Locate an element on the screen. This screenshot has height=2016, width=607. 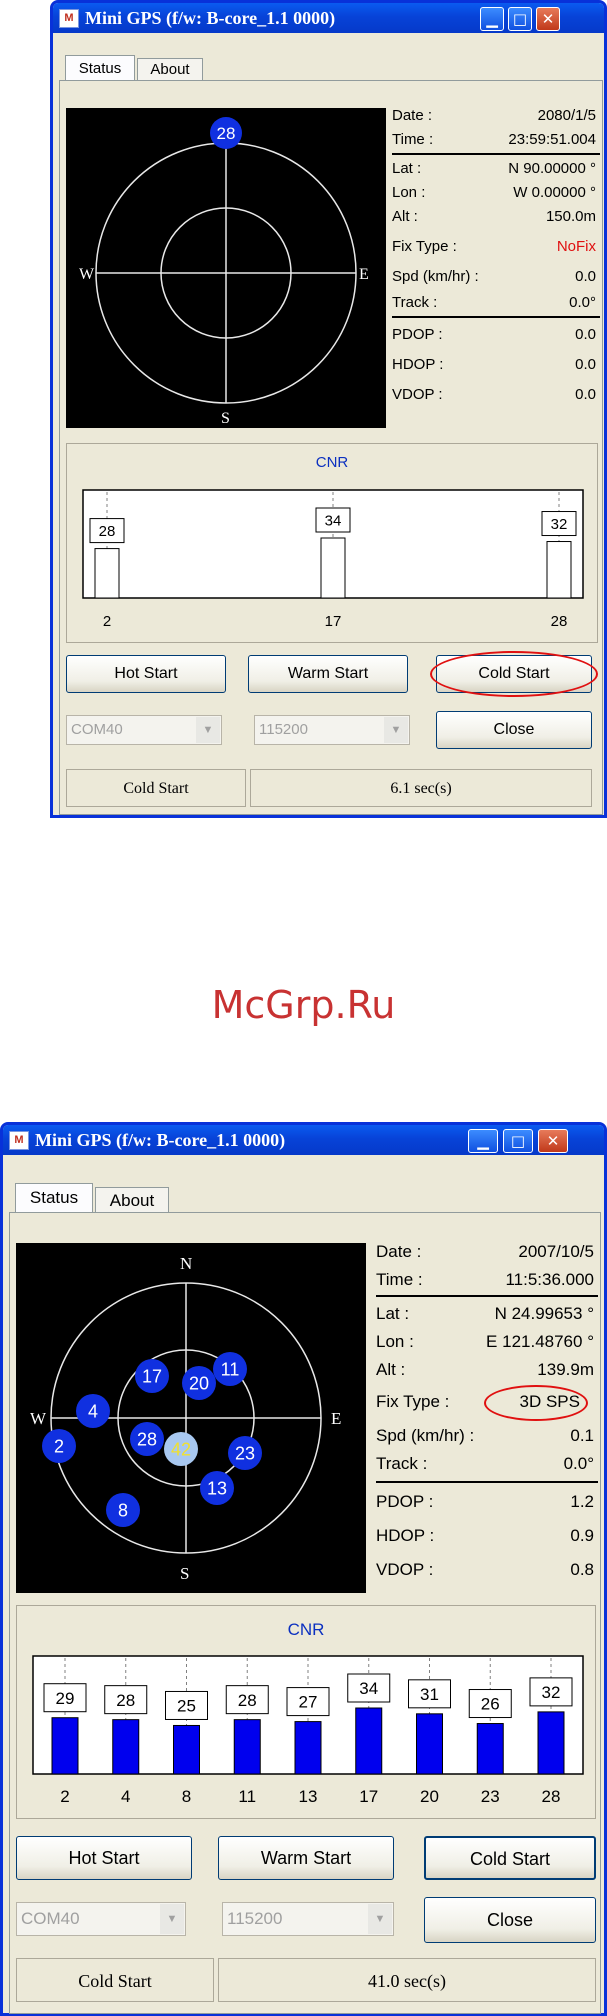
vdop-value: 0.0 is located at coordinates (585, 394).